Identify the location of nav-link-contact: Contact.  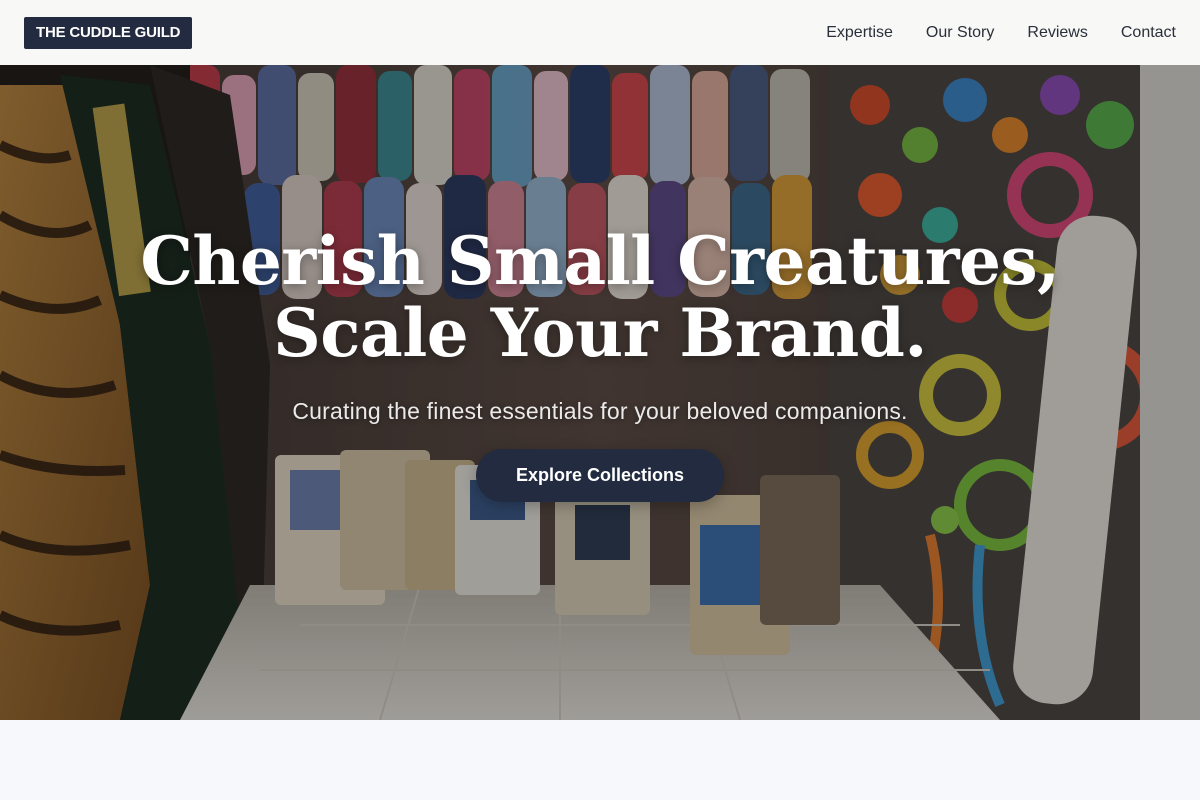
(1148, 33).